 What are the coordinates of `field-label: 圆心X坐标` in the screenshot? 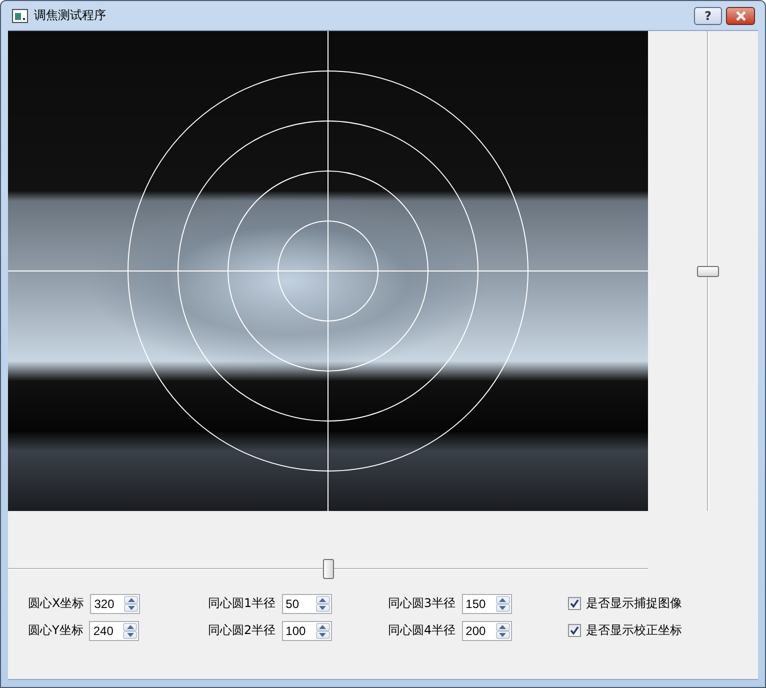 It's located at (56, 603).